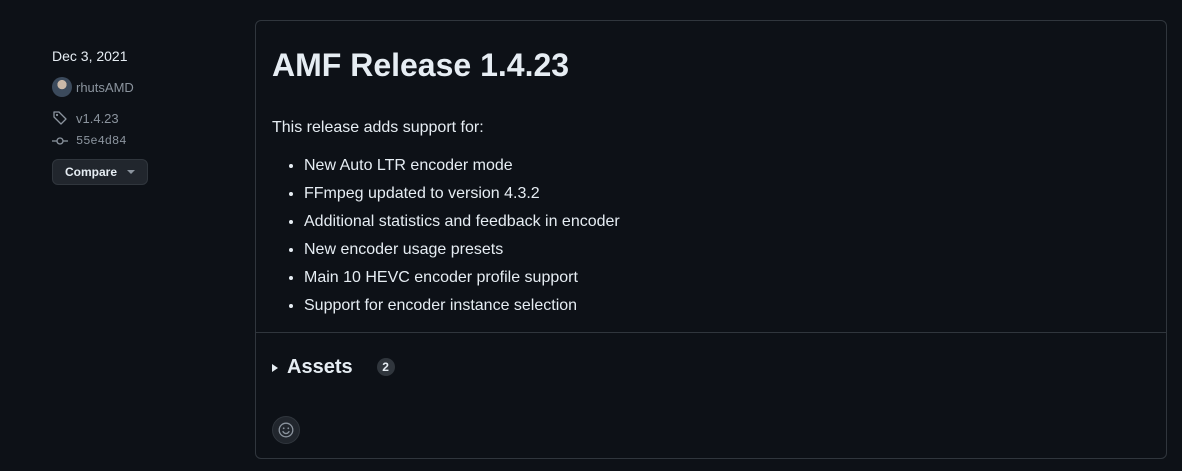 The width and height of the screenshot is (1182, 471). Describe the element at coordinates (131, 172) in the screenshot. I see `triangle-down-icon` at that location.